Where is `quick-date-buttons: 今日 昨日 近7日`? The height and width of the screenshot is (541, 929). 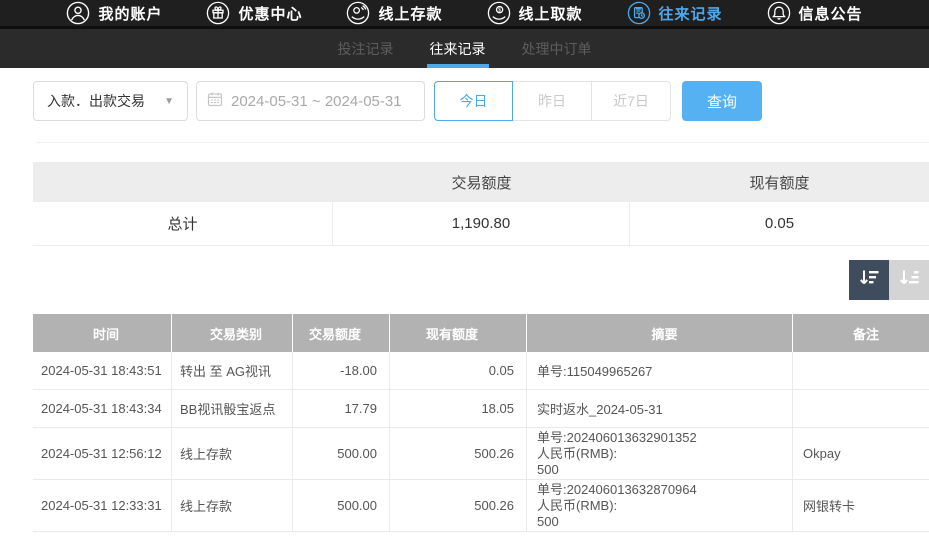
quick-date-buttons: 今日 昨日 近7日 is located at coordinates (552, 101).